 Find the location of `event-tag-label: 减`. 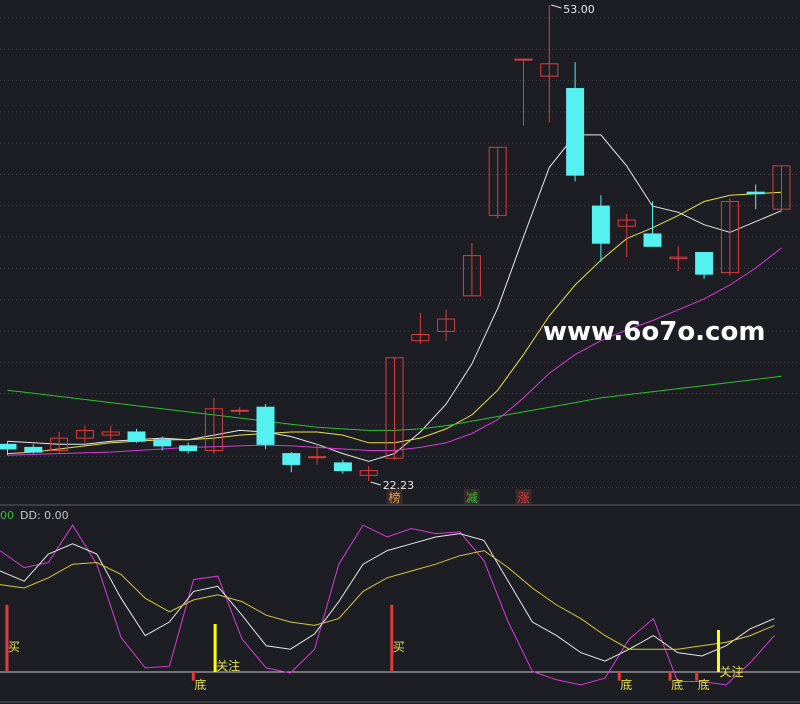

event-tag-label: 减 is located at coordinates (472, 498).